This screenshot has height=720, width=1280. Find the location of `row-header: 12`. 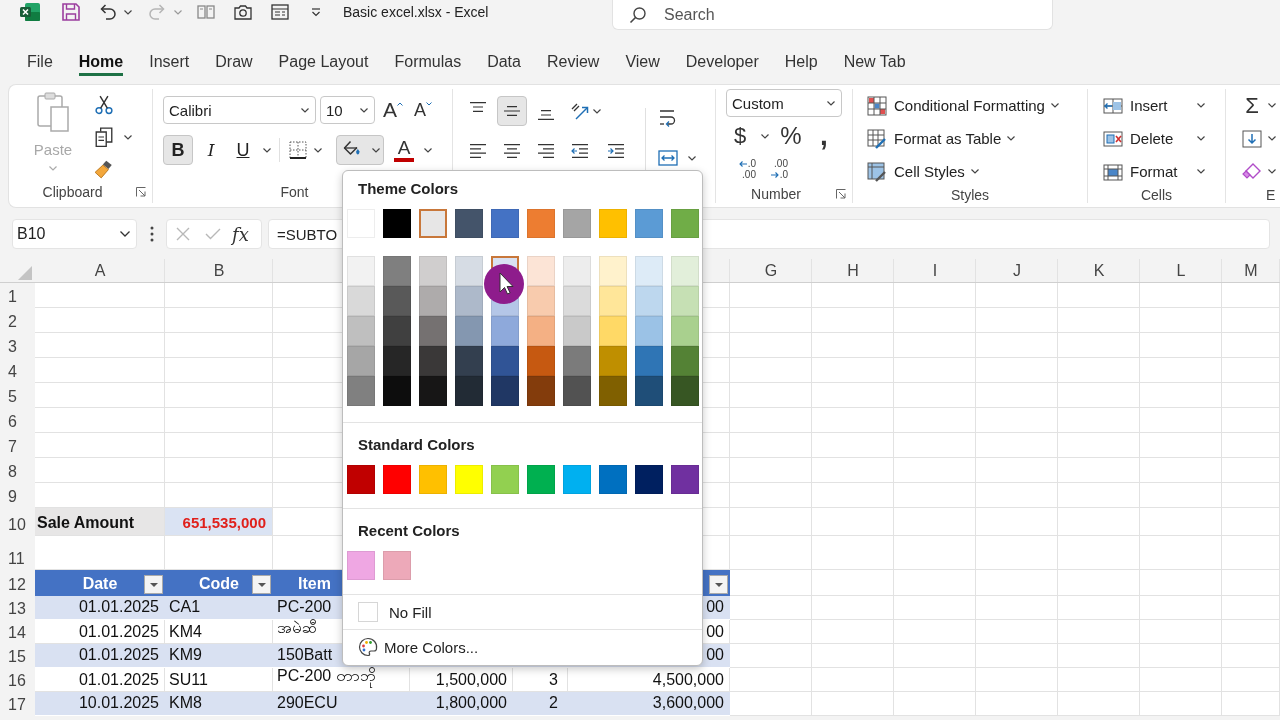

row-header: 12 is located at coordinates (17, 583).